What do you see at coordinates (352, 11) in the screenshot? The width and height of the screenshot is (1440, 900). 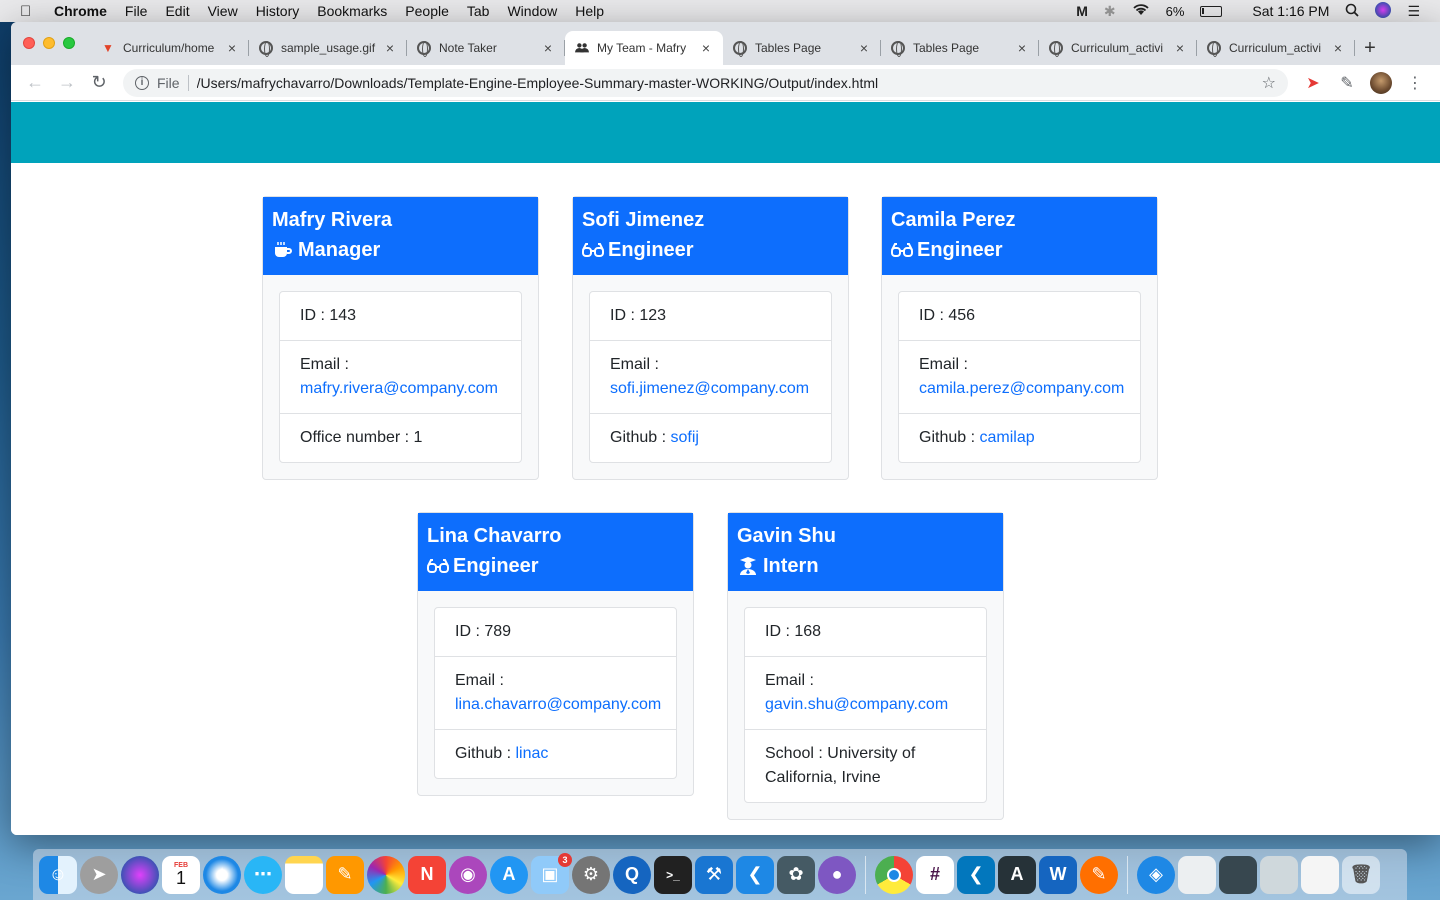 I see `menu-bookmarks: Bookmarks` at bounding box center [352, 11].